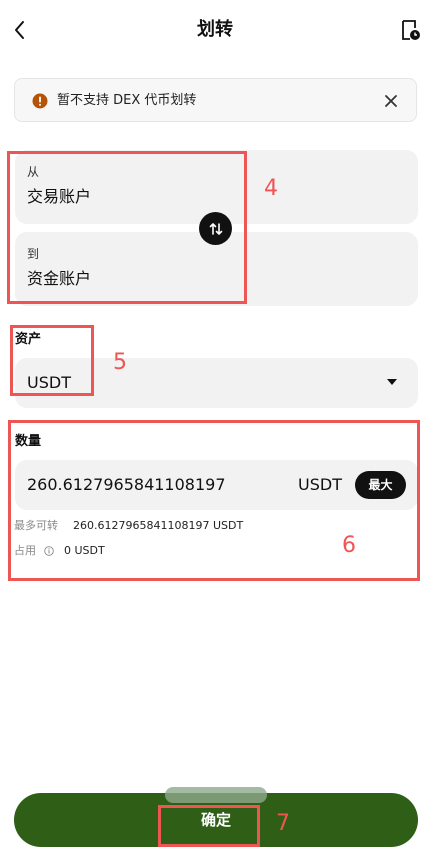 The height and width of the screenshot is (848, 430). I want to click on annotation-number-5: 5, so click(120, 362).